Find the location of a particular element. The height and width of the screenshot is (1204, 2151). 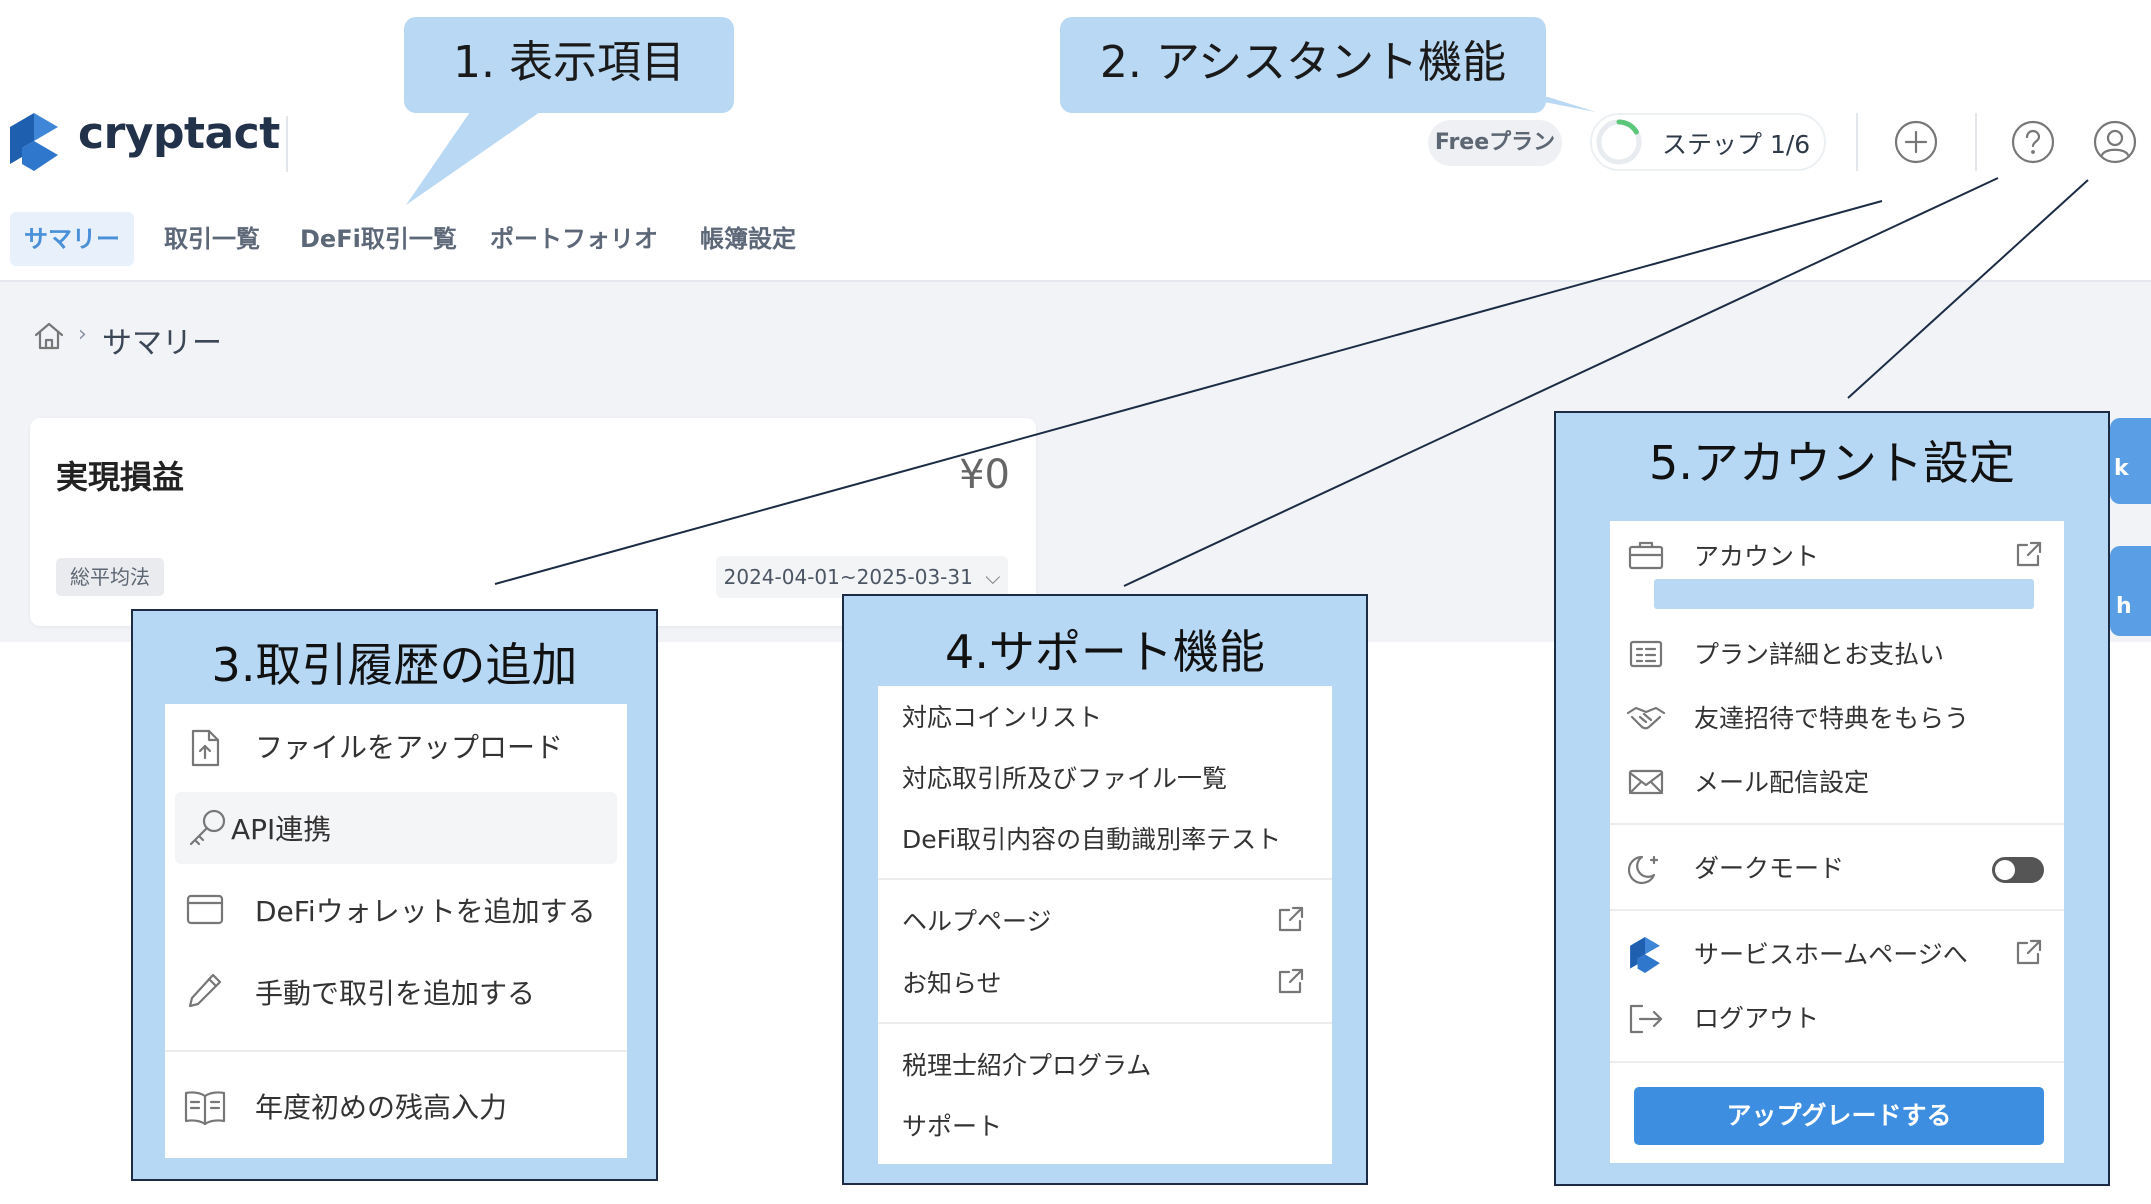

menu-item-service-homepage: サービスホームページへ is located at coordinates (1837, 955).